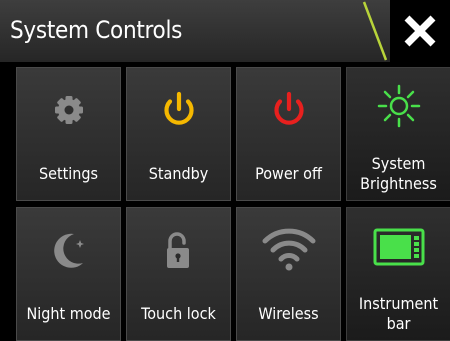 This screenshot has width=450, height=341. I want to click on touch-lock-label: Touch lock, so click(178, 313).